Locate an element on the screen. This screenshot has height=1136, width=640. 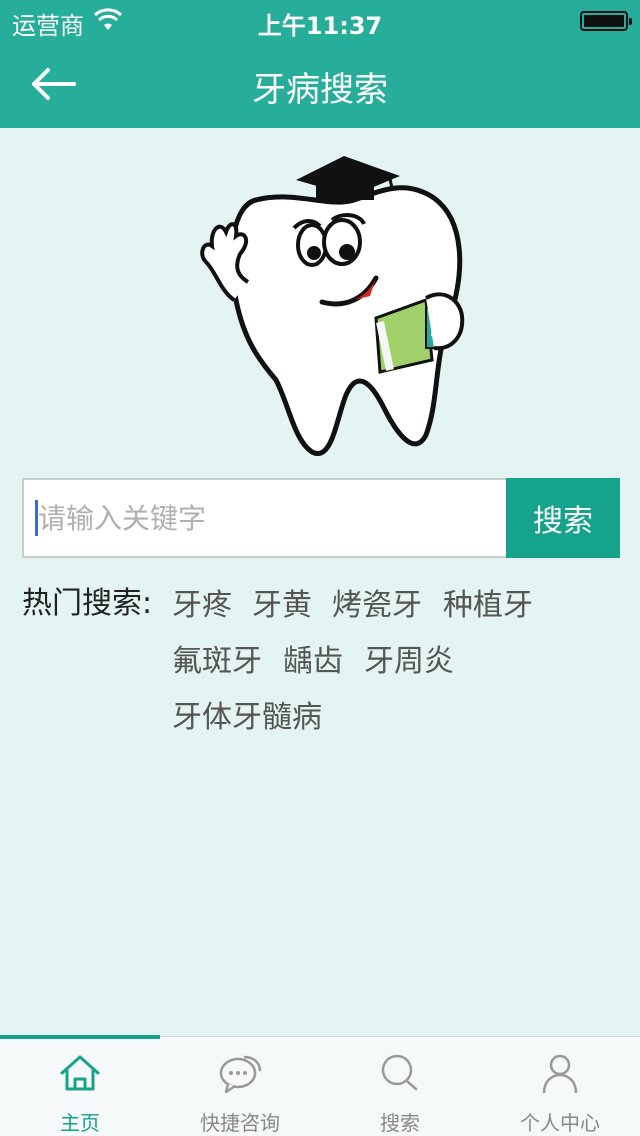
search-input is located at coordinates (265, 518).